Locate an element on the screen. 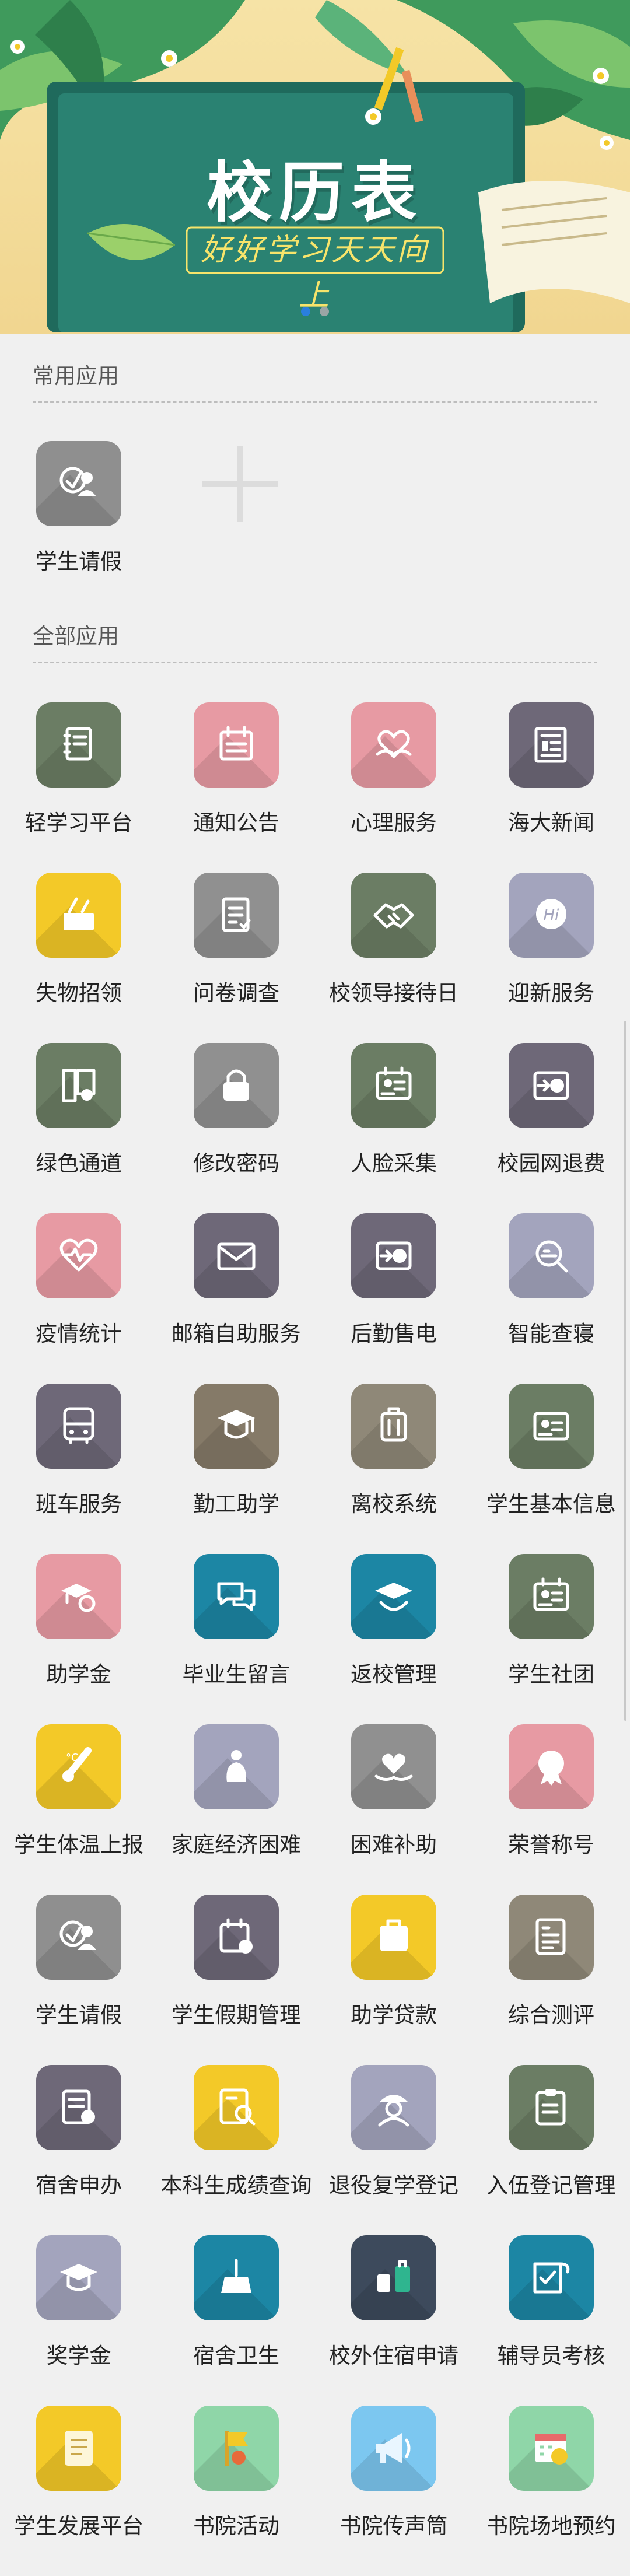 The width and height of the screenshot is (630, 2576). handshake-icon-glyph is located at coordinates (393, 916).